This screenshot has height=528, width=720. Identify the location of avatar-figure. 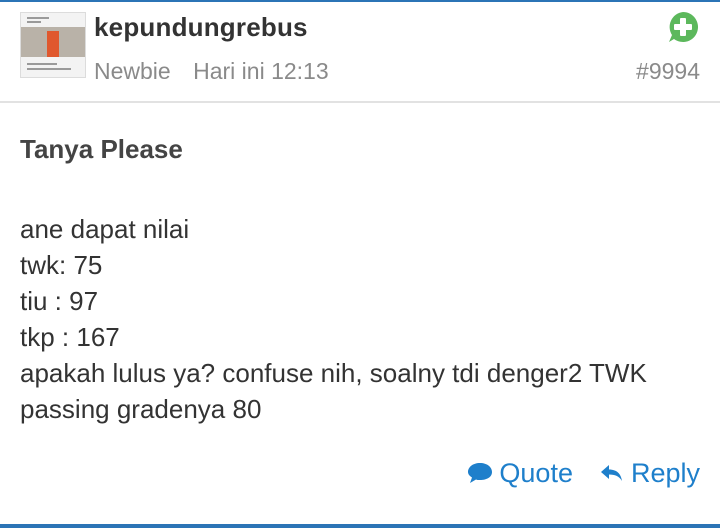
(53, 44).